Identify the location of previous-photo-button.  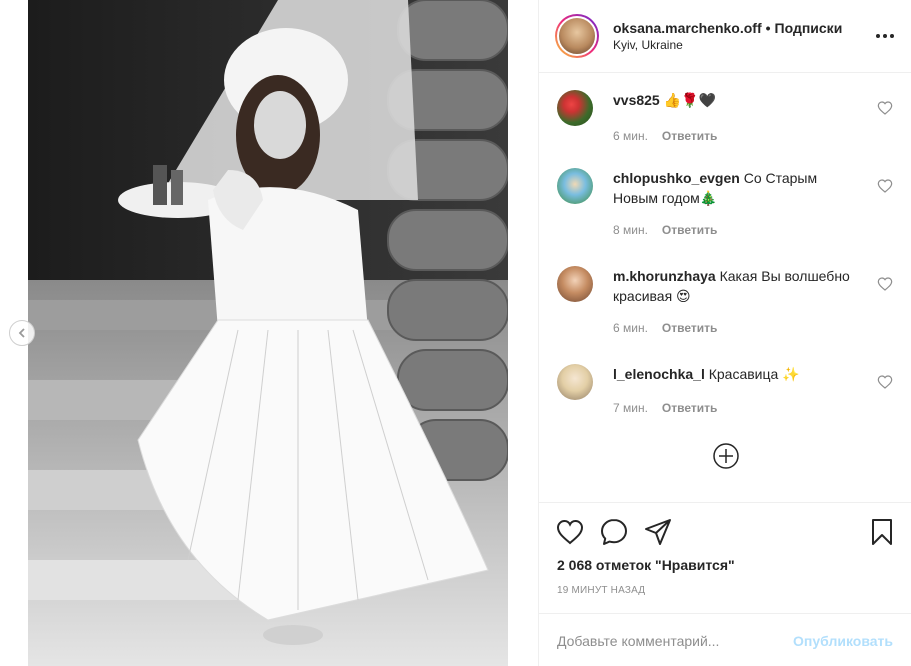
(22, 333).